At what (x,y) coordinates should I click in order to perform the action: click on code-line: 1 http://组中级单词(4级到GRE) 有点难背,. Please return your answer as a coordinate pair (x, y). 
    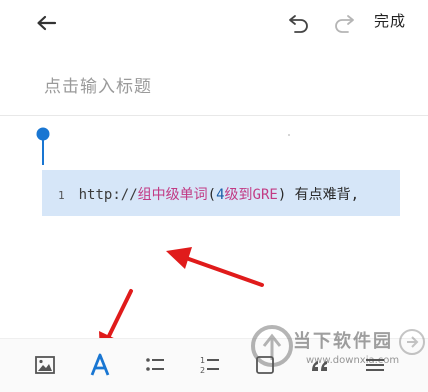
    Looking at the image, I should click on (208, 194).